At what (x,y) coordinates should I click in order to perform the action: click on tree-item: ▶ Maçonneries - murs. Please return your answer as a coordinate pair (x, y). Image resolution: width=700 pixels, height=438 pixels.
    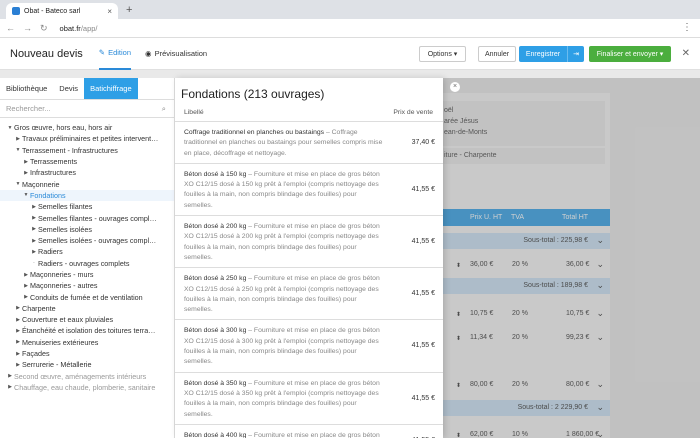
    Looking at the image, I should click on (87, 274).